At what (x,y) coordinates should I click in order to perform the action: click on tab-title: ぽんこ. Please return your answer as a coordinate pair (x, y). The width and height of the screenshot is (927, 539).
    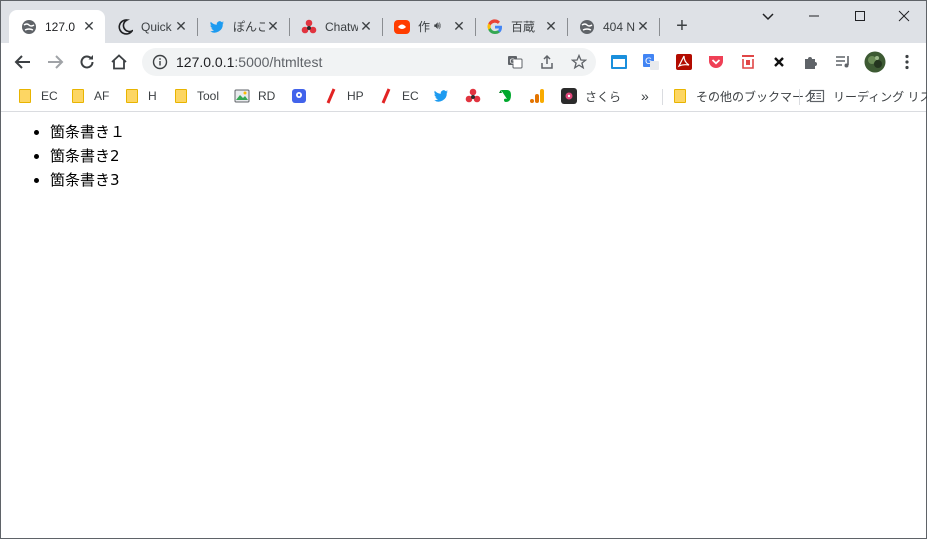
    Looking at the image, I should click on (249, 27).